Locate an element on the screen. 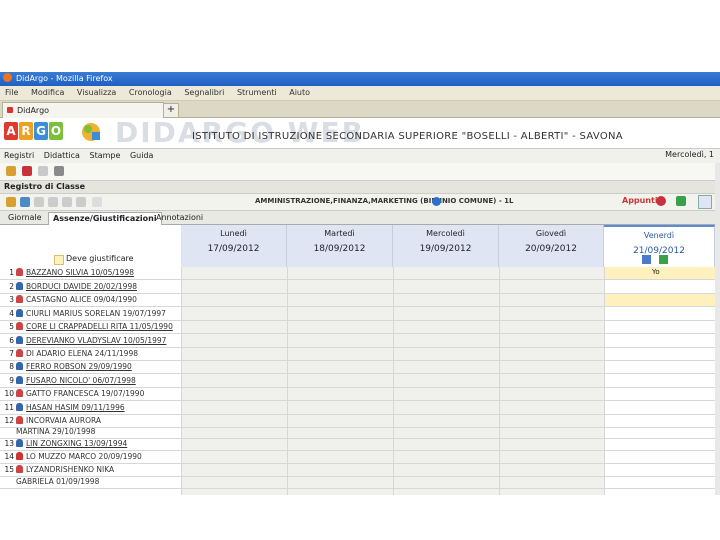  menu-guida: Guida is located at coordinates (141, 155).